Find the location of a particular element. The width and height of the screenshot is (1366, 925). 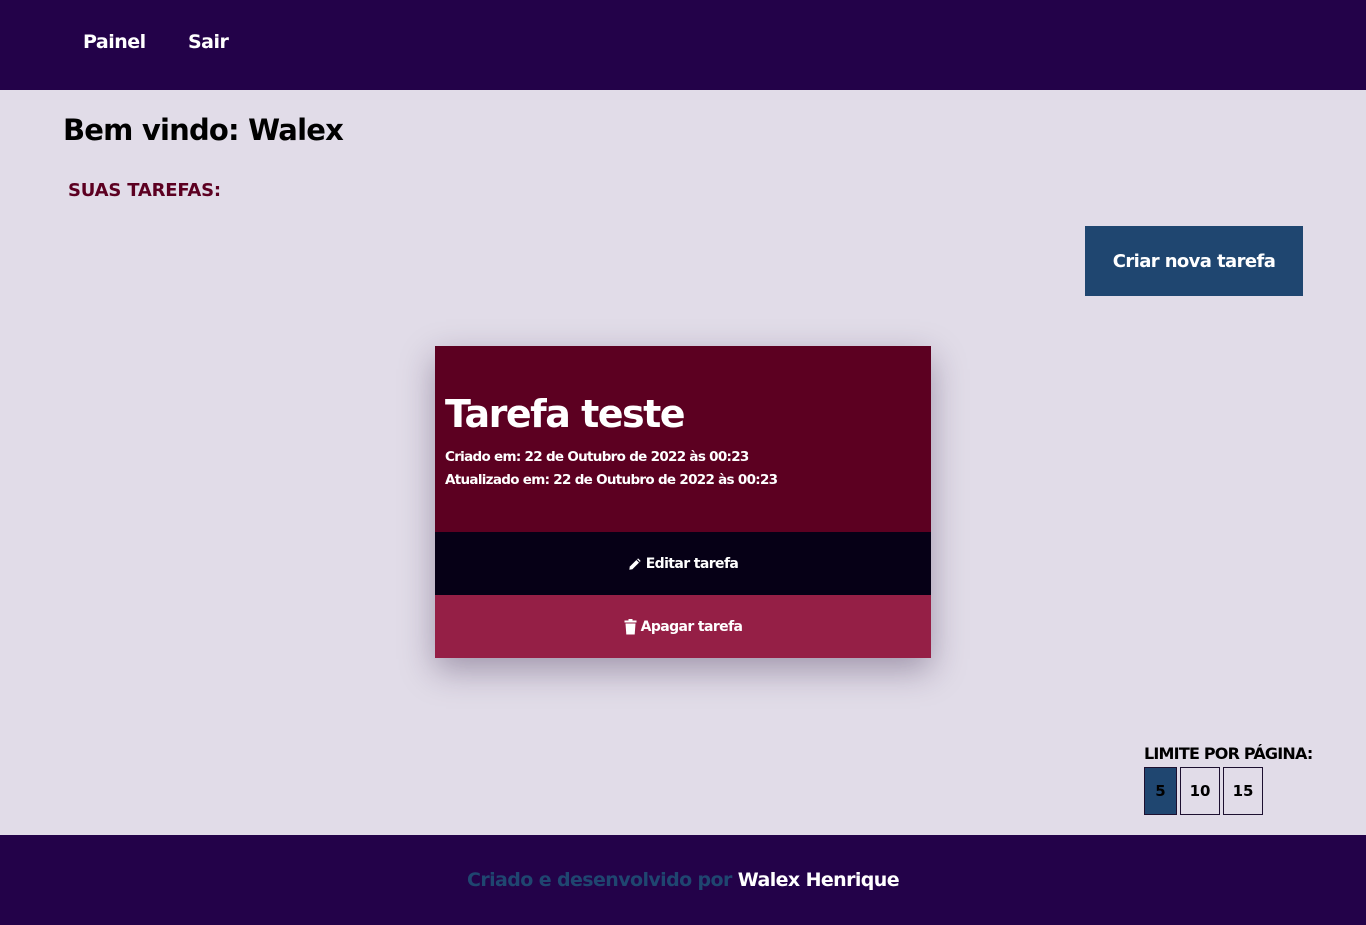

edit-task-label: Editar tarefa is located at coordinates (692, 563).